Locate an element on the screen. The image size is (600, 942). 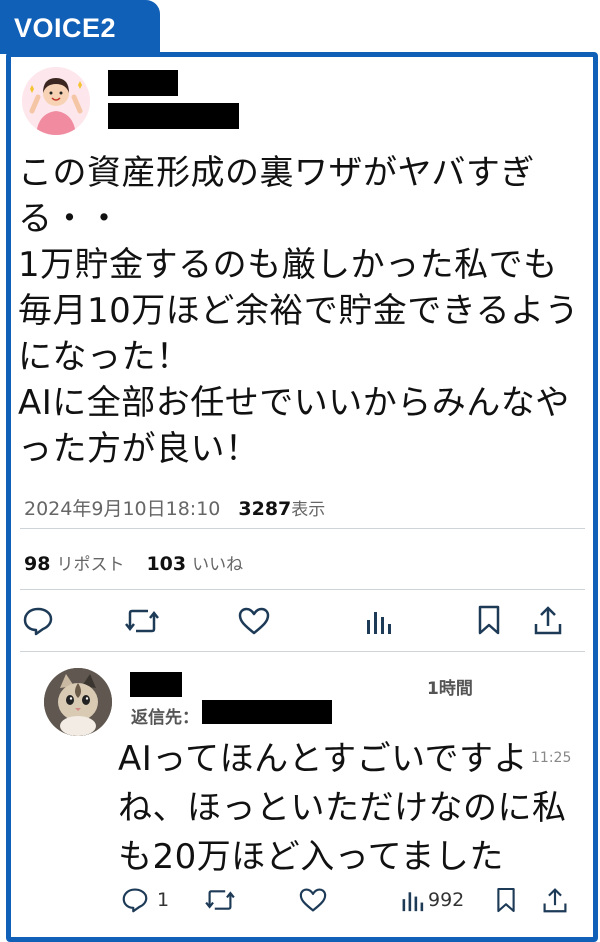
reply-text: AIってほんとすごいですよね、ほっといただけなのに私も20万ほど入ってました is located at coordinates (342, 808).